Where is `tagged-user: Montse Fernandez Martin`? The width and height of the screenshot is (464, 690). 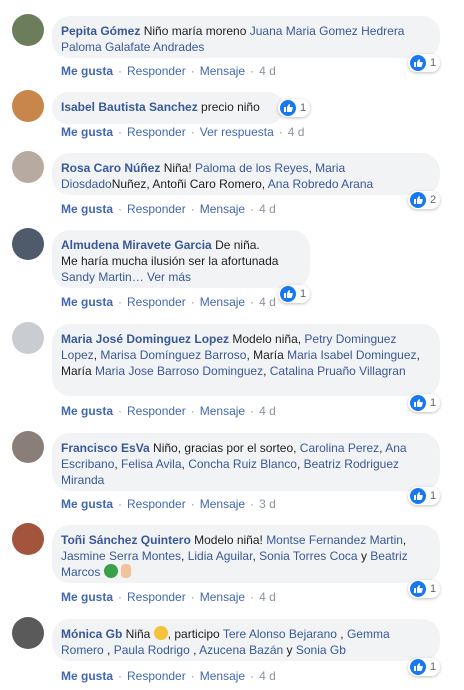 tagged-user: Montse Fernandez Martin is located at coordinates (334, 540).